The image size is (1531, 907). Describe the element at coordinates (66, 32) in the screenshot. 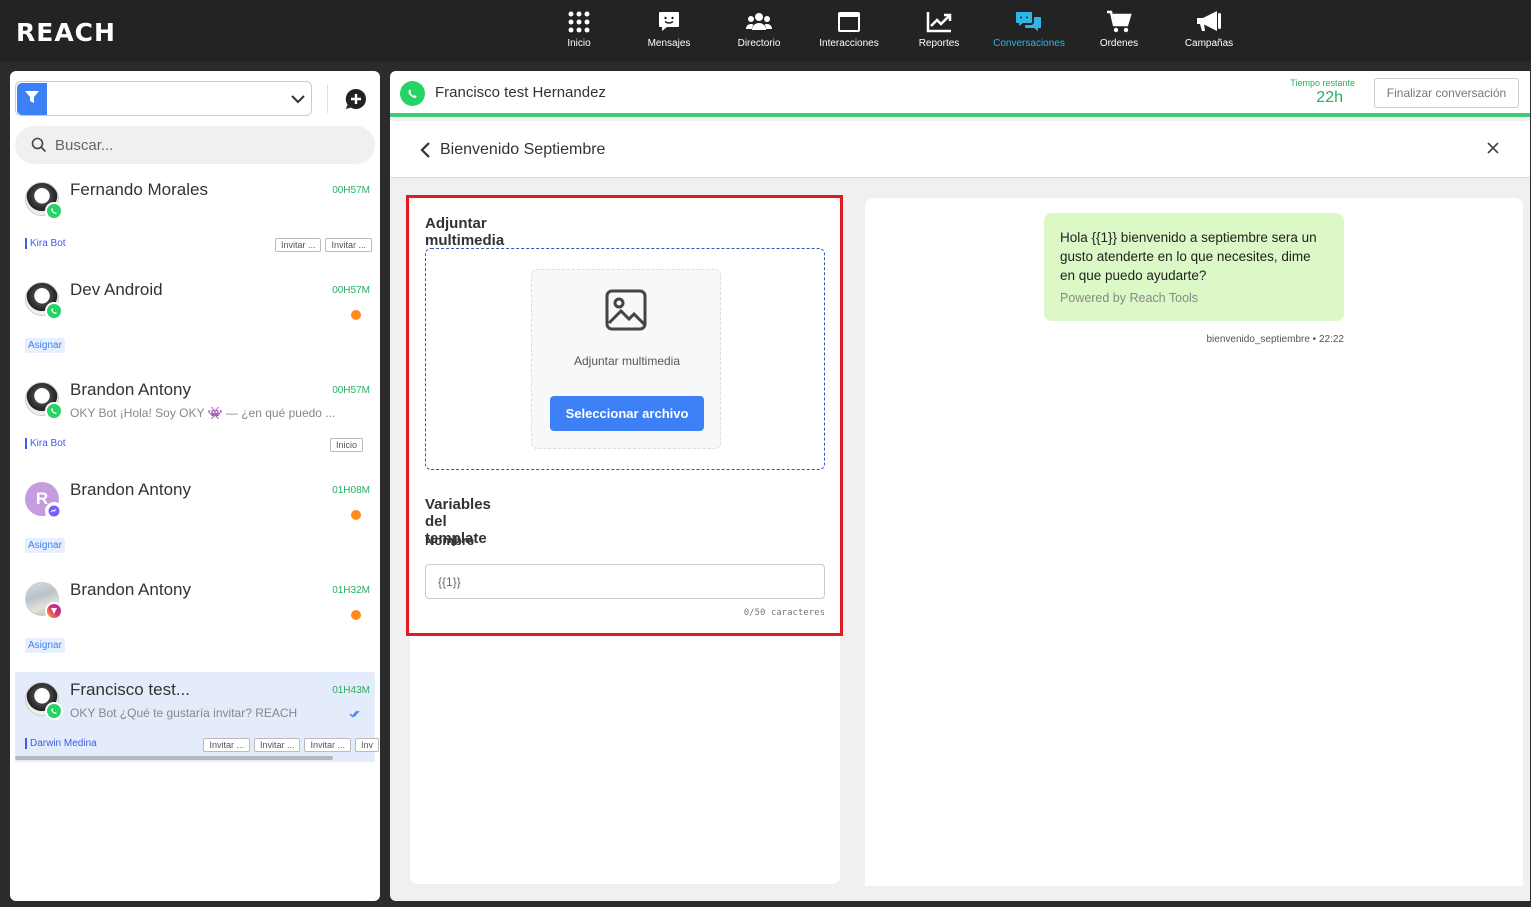

I see `reach-logo: REACH` at that location.